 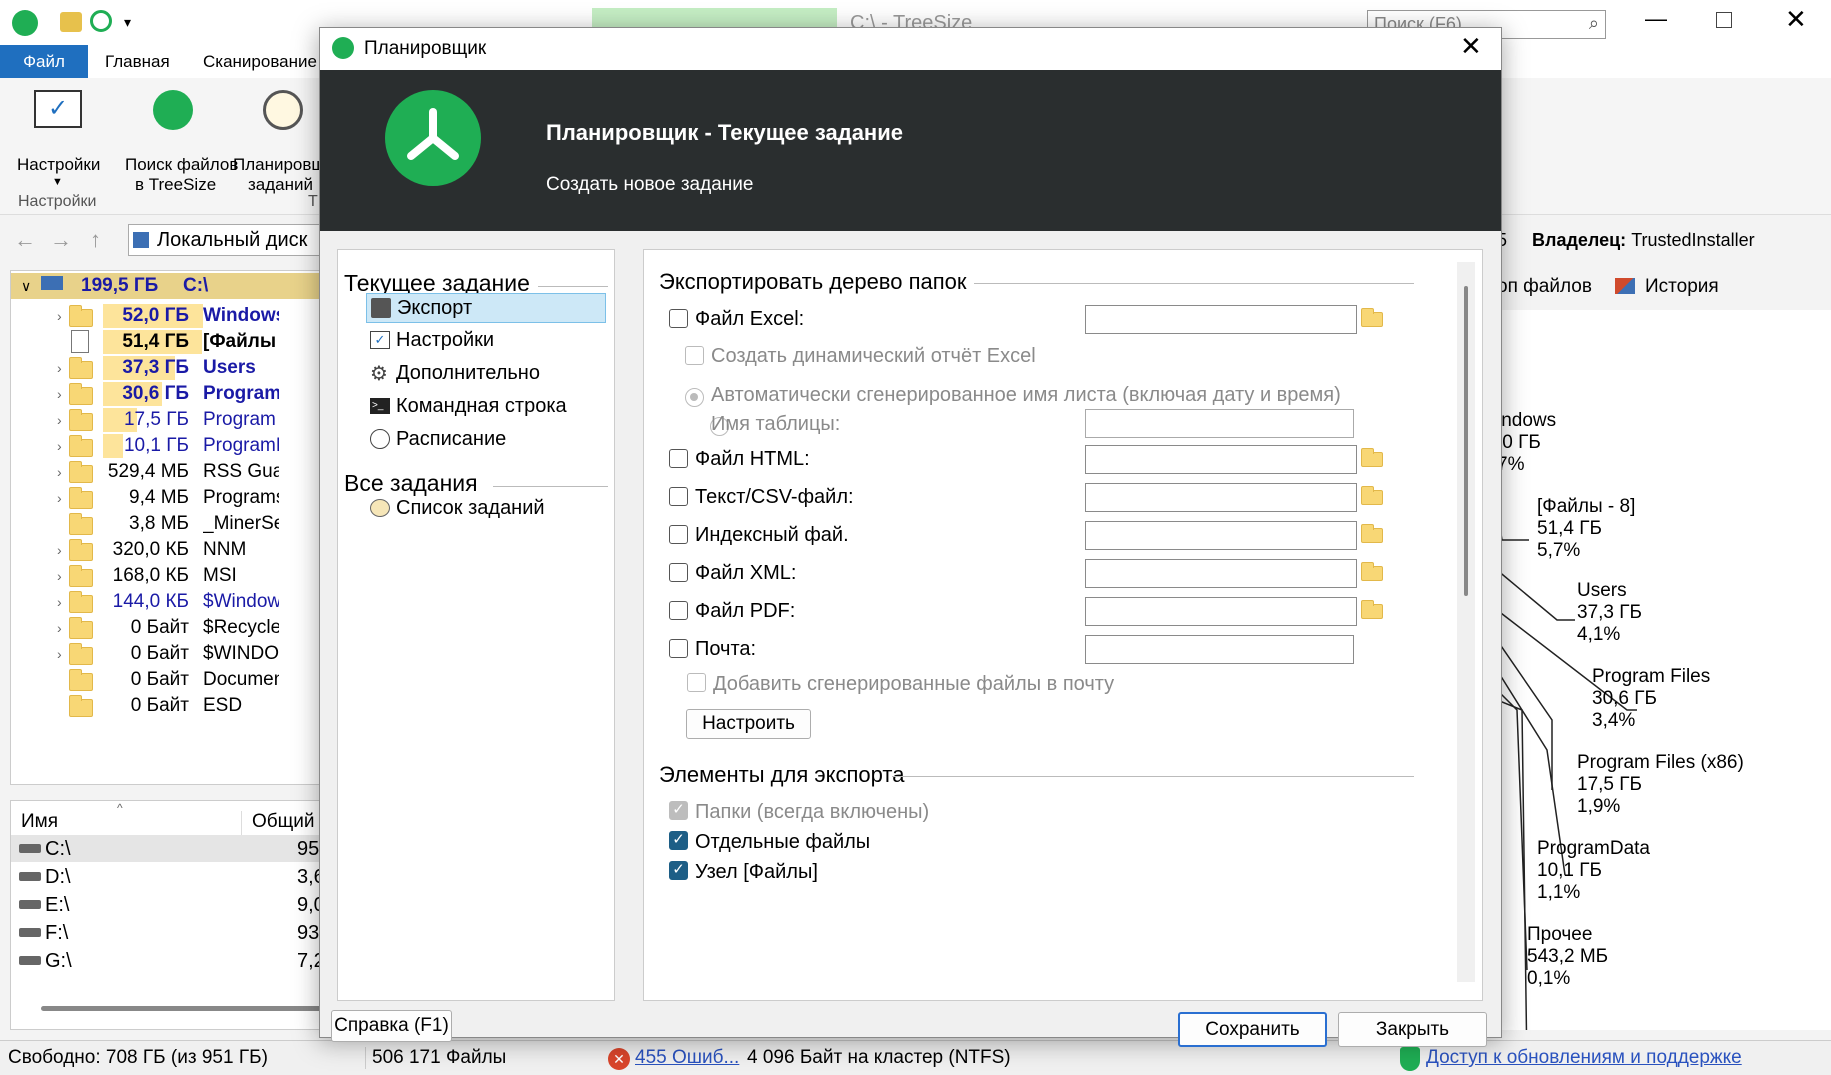 I want to click on horizontal-scrollbar, so click(x=185, y=1008).